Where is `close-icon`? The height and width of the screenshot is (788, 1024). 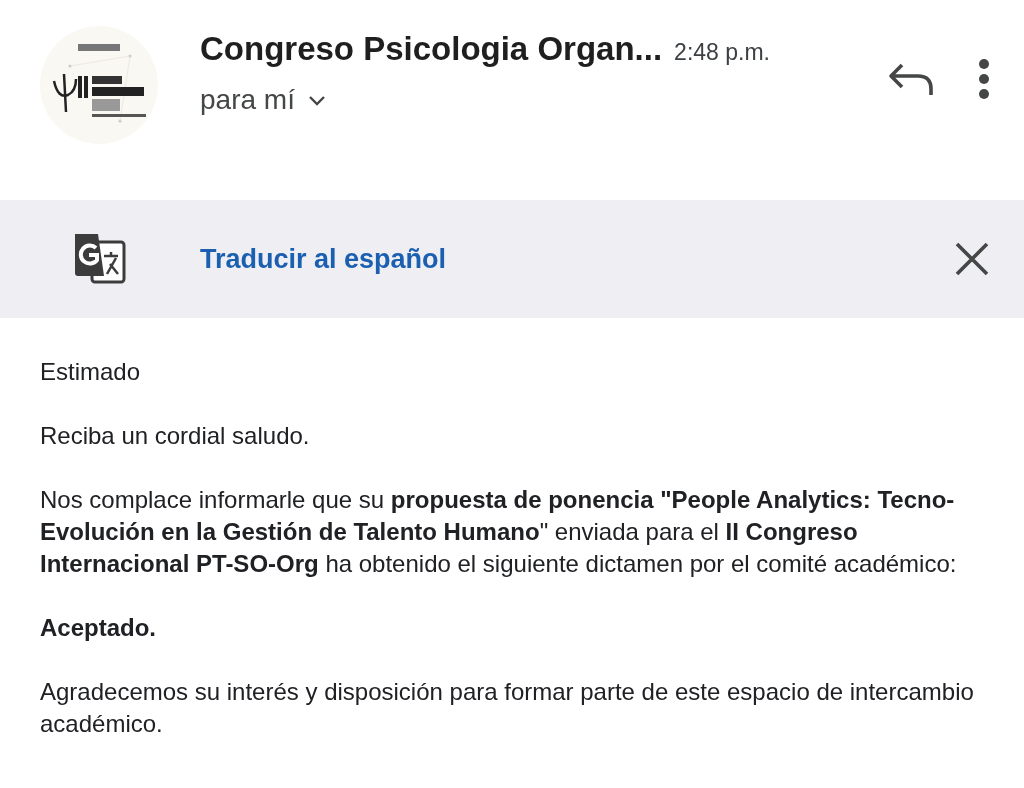
close-icon is located at coordinates (972, 259).